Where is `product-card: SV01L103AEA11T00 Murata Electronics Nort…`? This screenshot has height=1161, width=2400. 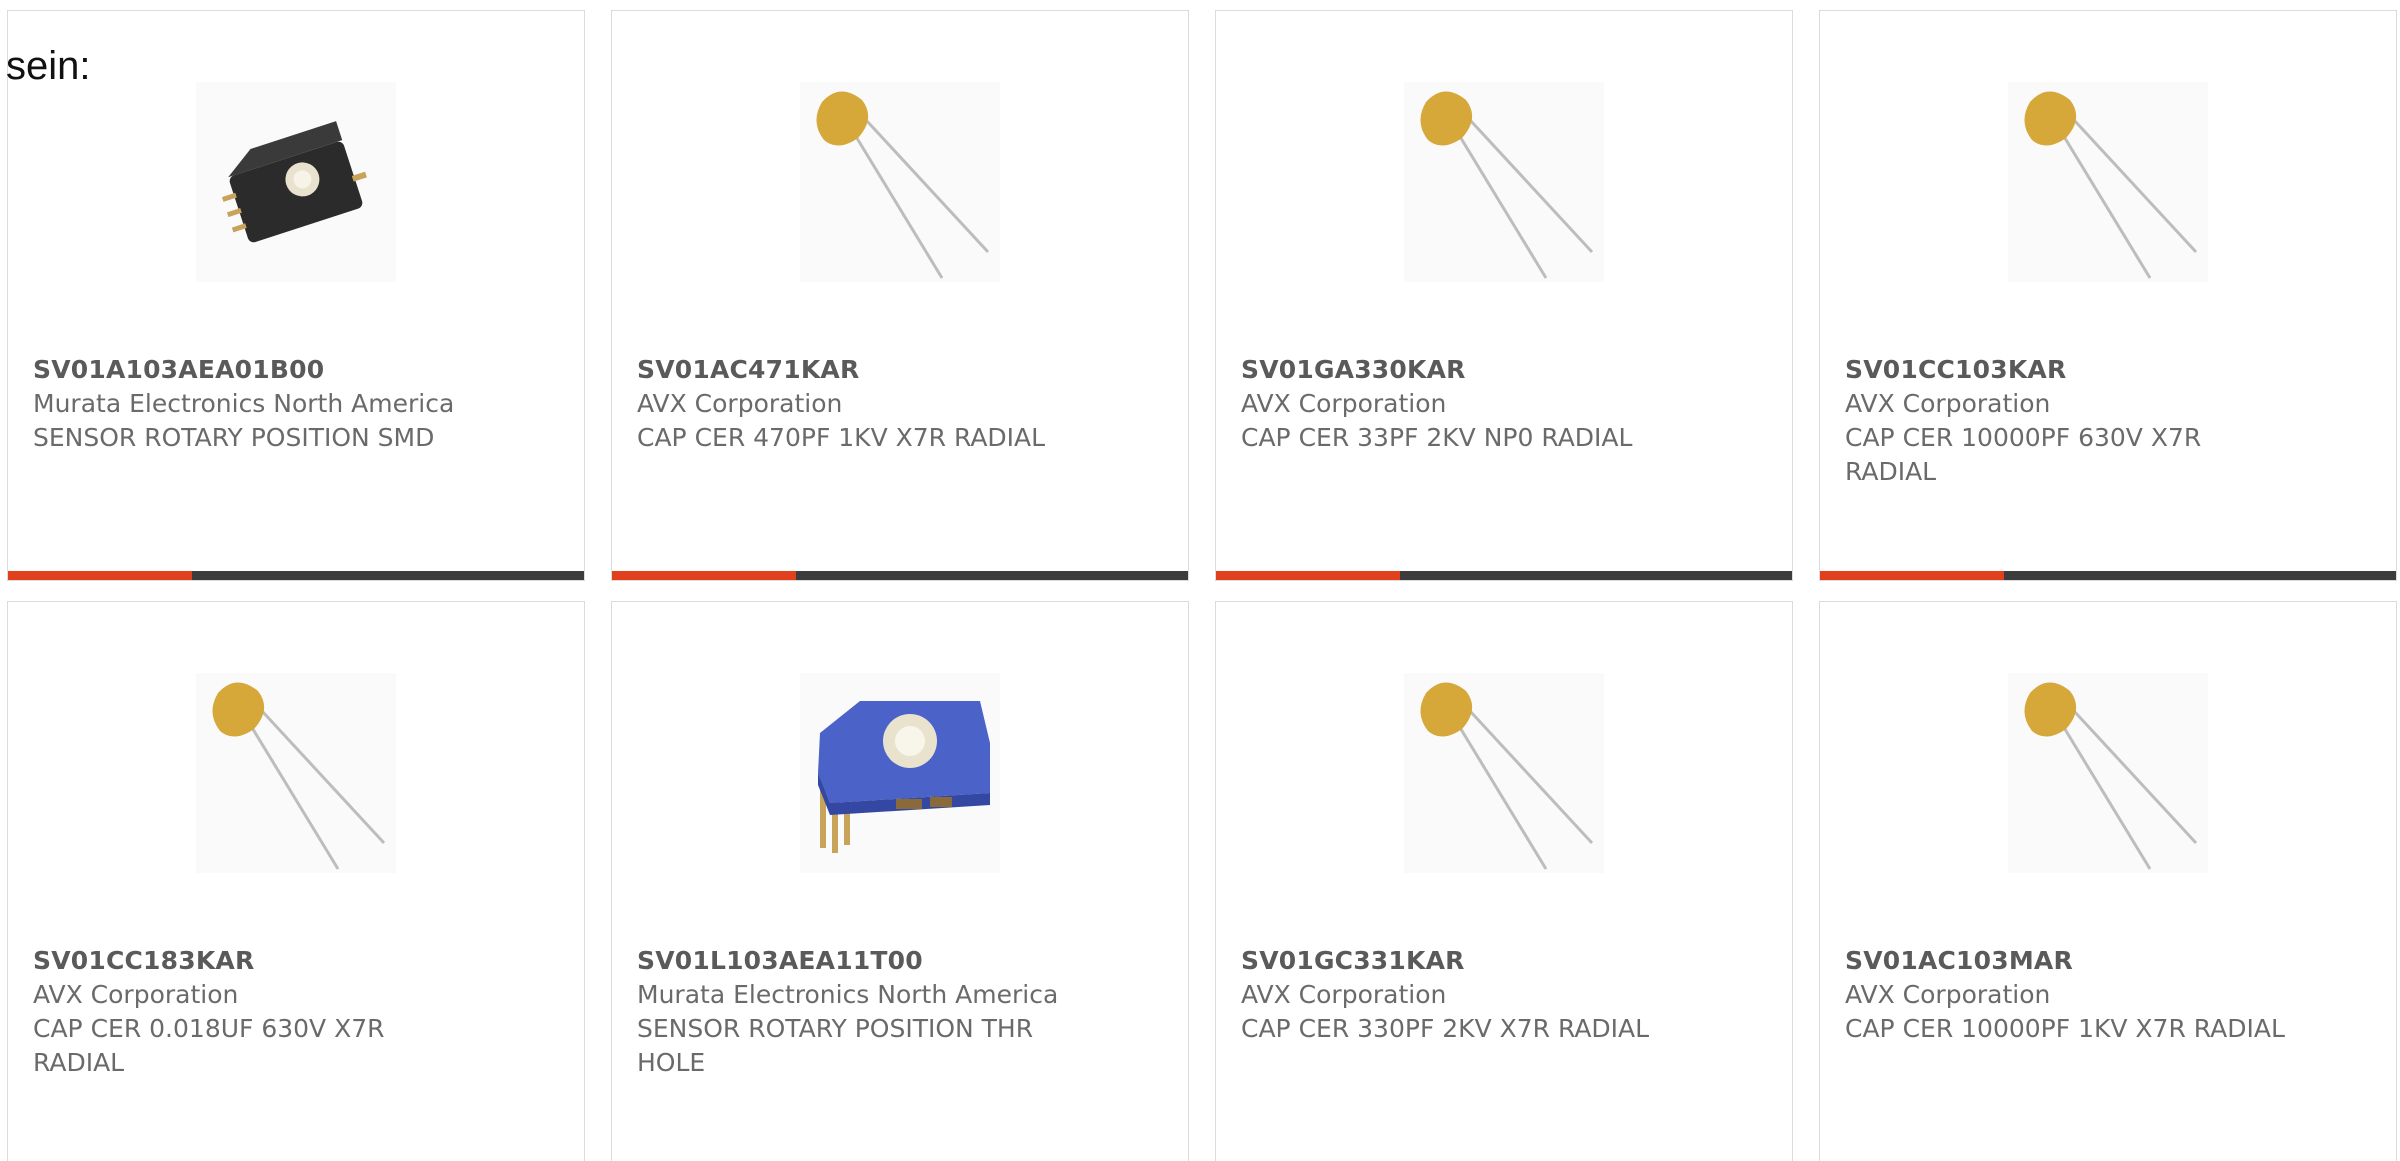 product-card: SV01L103AEA11T00 Murata Electronics Nort… is located at coordinates (900, 881).